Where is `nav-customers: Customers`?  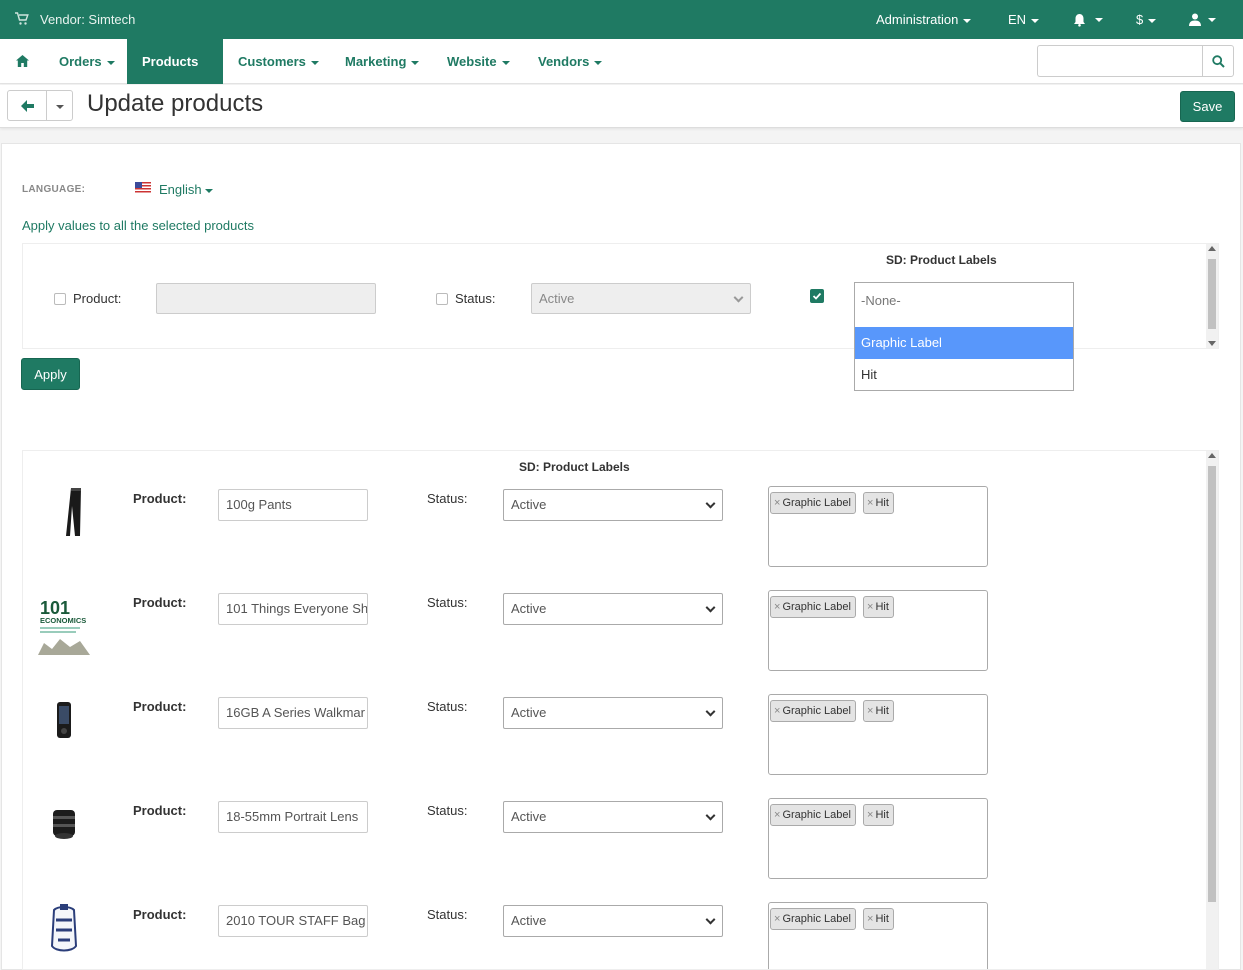
nav-customers: Customers is located at coordinates (278, 61).